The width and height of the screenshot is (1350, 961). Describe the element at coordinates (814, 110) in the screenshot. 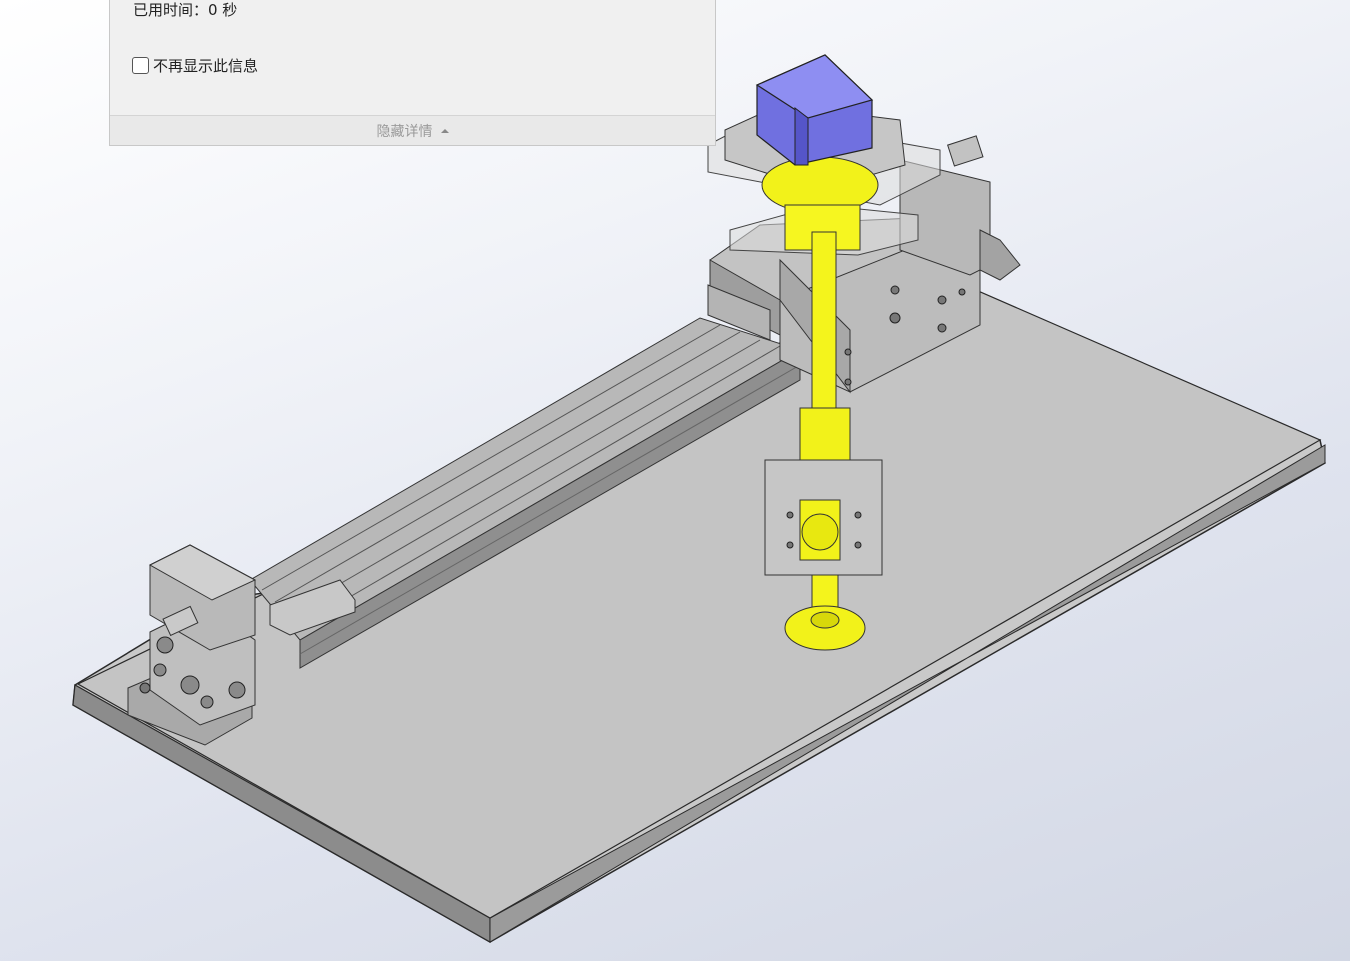

I see `blue-top-block` at that location.